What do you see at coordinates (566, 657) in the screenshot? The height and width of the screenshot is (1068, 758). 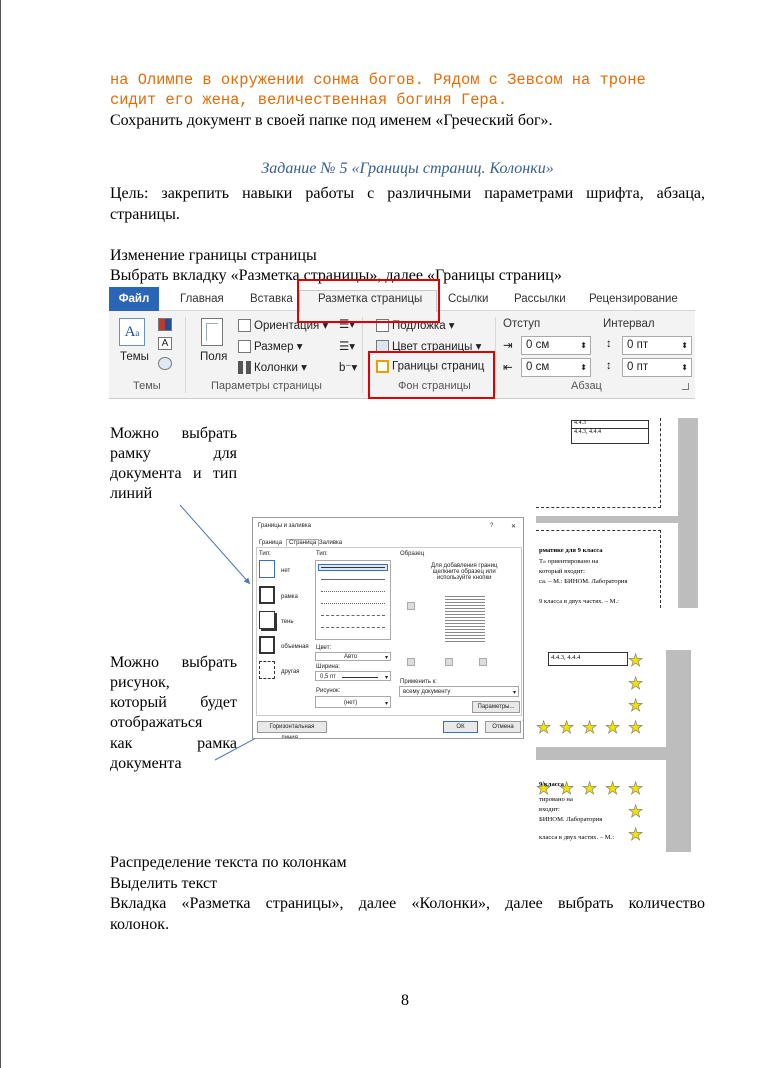 I see `thumb2-cell: 4.4.3, 4.4.4` at bounding box center [566, 657].